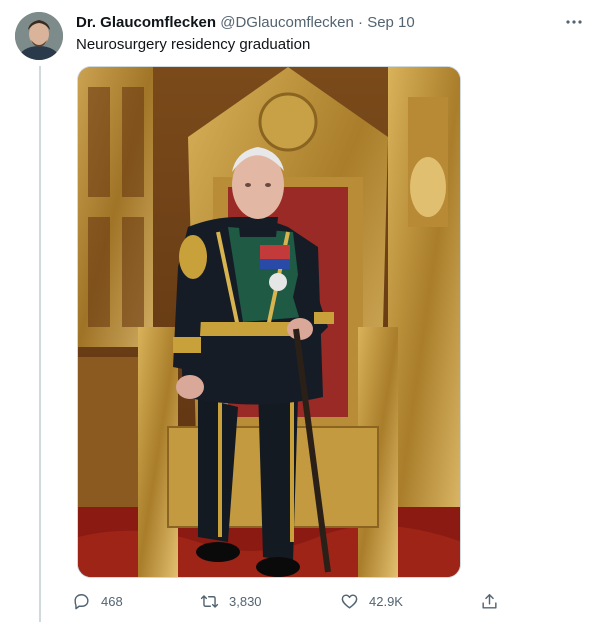  I want to click on share-button, so click(494, 601).